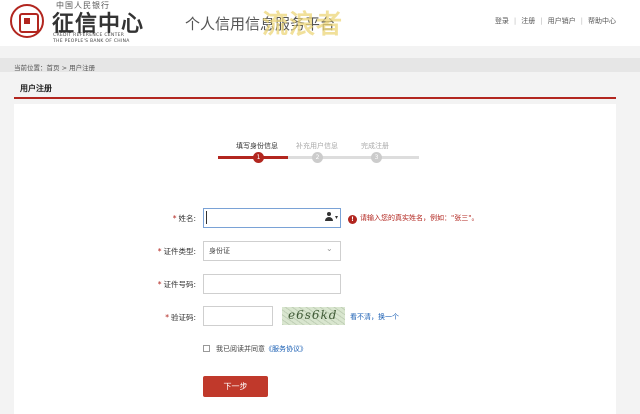 This screenshot has width=640, height=414. What do you see at coordinates (329, 217) in the screenshot?
I see `user-icon` at bounding box center [329, 217].